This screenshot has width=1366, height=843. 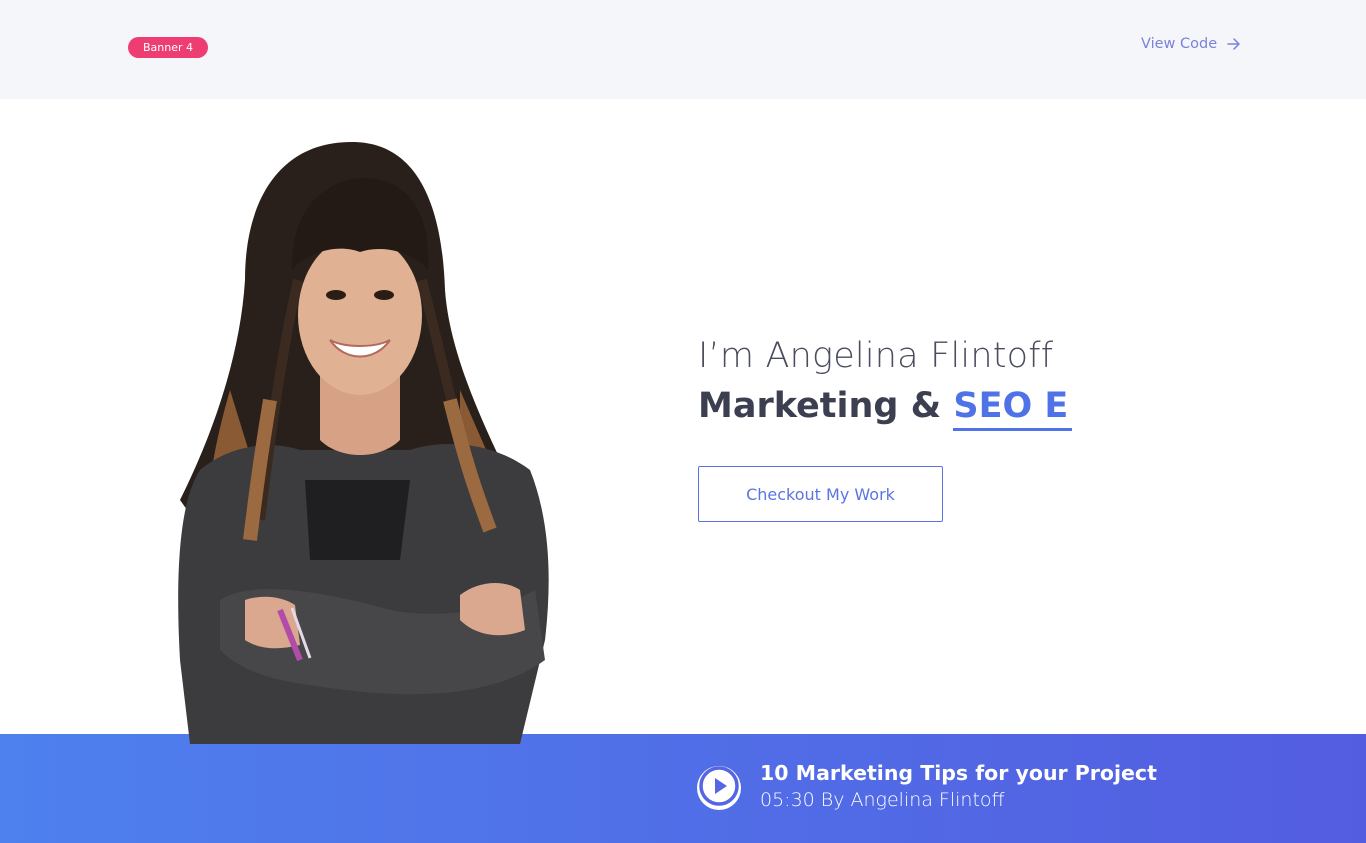 I want to click on intro-text: I’m Angelina Flintoff, so click(x=876, y=356).